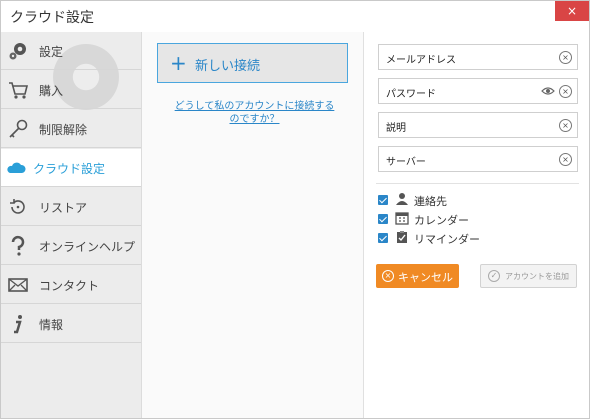 Image resolution: width=590 pixels, height=419 pixels. Describe the element at coordinates (537, 276) in the screenshot. I see `add-account-label: アカウントを追加` at that location.